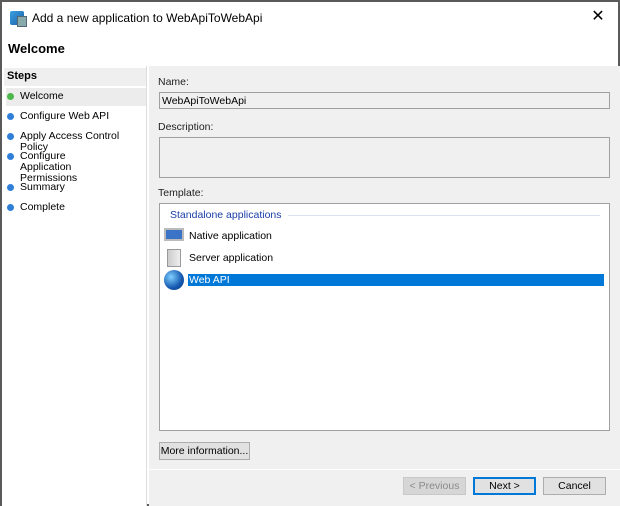 Image resolution: width=620 pixels, height=506 pixels. What do you see at coordinates (42, 96) in the screenshot?
I see `step-label: Welcome` at bounding box center [42, 96].